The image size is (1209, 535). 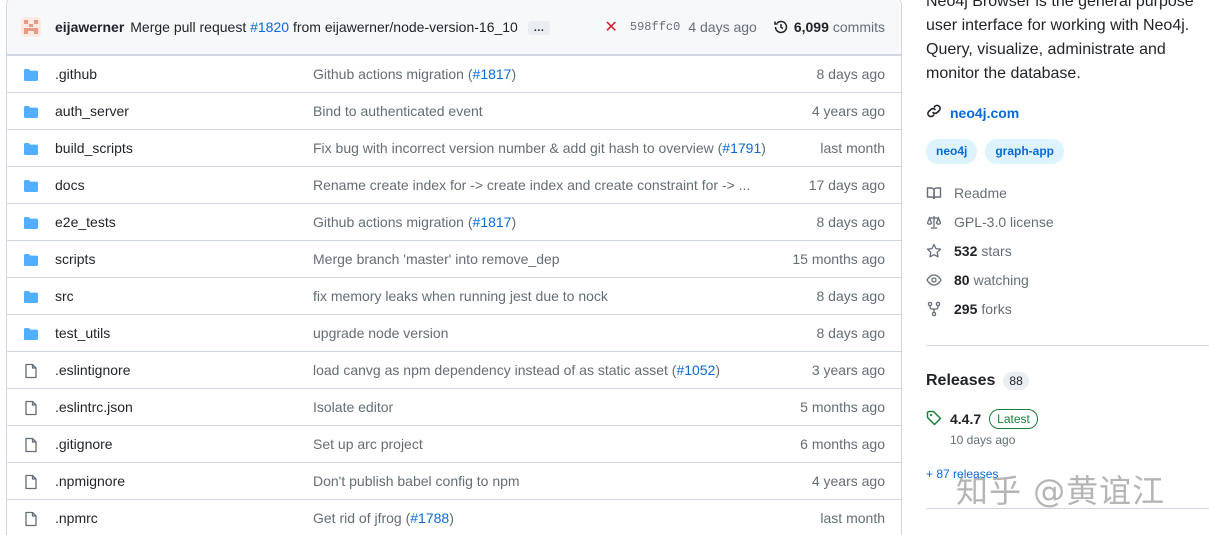 What do you see at coordinates (70, 185) in the screenshot?
I see `file-name: docs` at bounding box center [70, 185].